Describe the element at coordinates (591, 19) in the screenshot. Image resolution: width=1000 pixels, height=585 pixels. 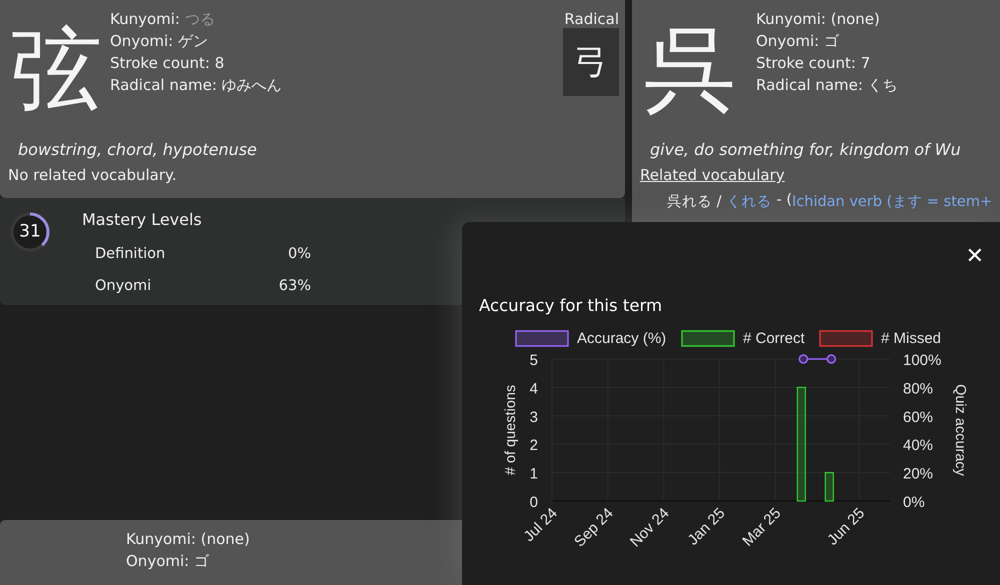
I see `radical-label: Radical` at that location.